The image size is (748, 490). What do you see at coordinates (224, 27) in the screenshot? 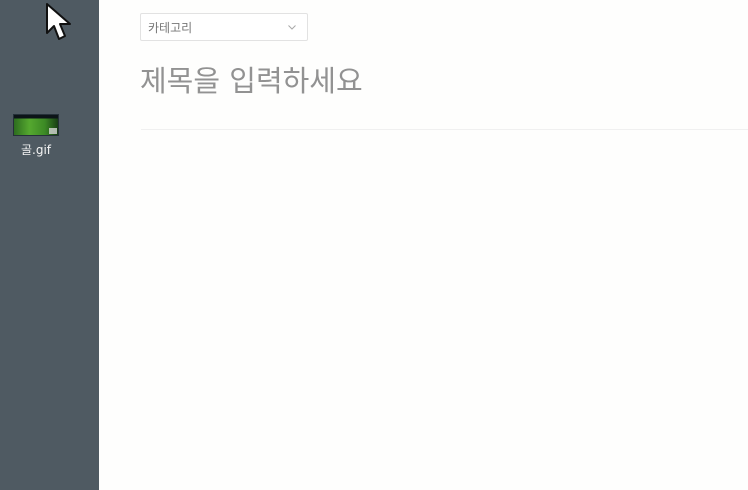
I see `category-select: 카테고리` at bounding box center [224, 27].